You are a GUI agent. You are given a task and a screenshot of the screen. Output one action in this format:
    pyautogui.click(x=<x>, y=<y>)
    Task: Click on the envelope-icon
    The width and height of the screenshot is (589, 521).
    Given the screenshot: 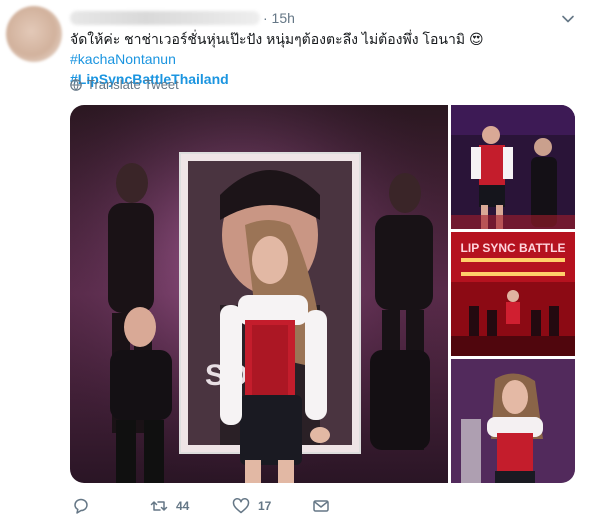 What is the action you would take?
    pyautogui.click(x=321, y=506)
    